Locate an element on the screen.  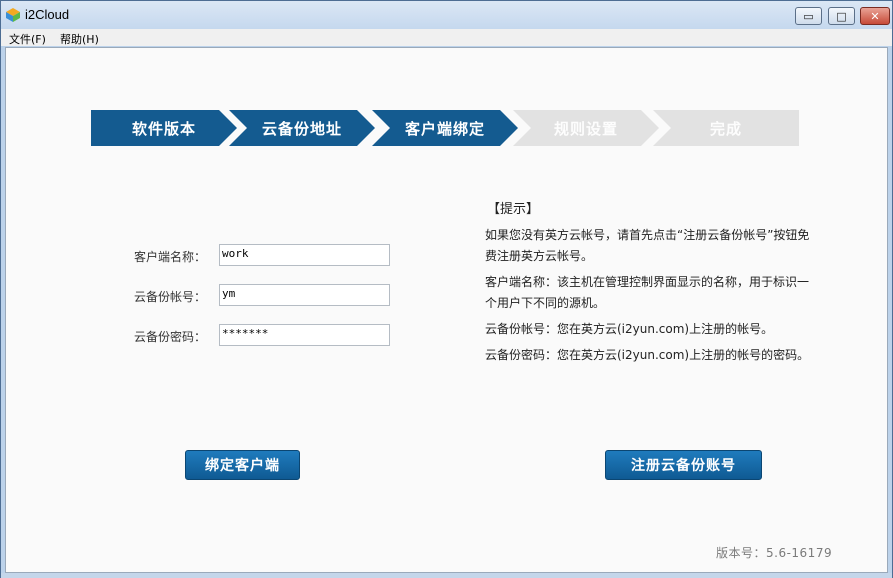
client-name-label: 客户端名称： is located at coordinates (170, 257).